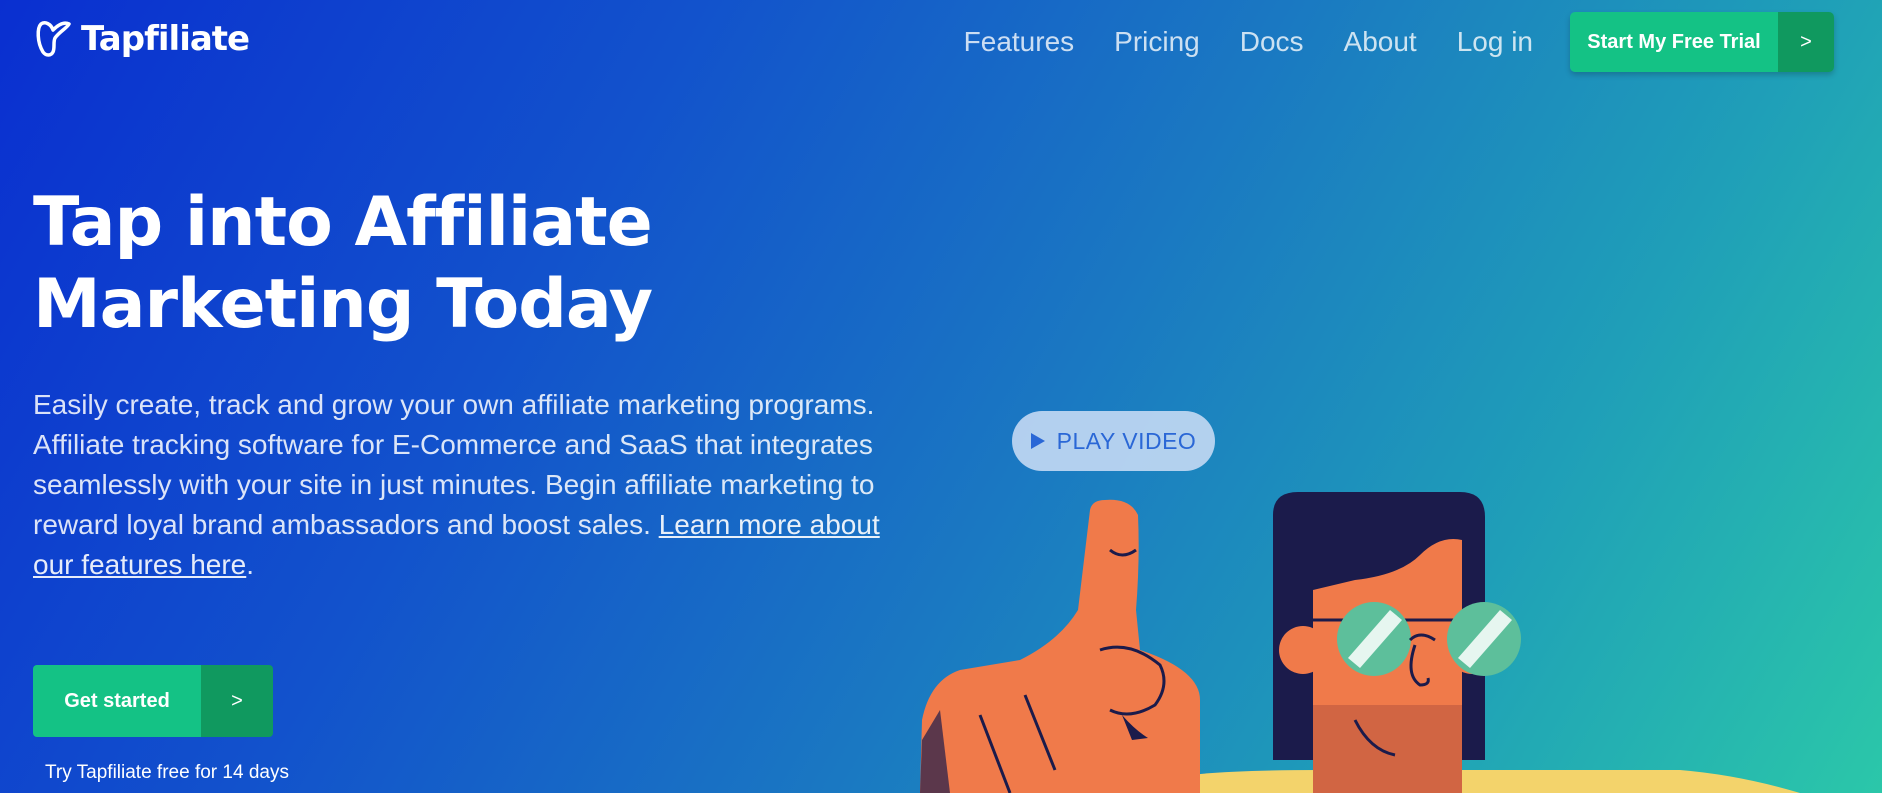 The width and height of the screenshot is (1882, 793). I want to click on nav-pricing: Pricing, so click(1157, 42).